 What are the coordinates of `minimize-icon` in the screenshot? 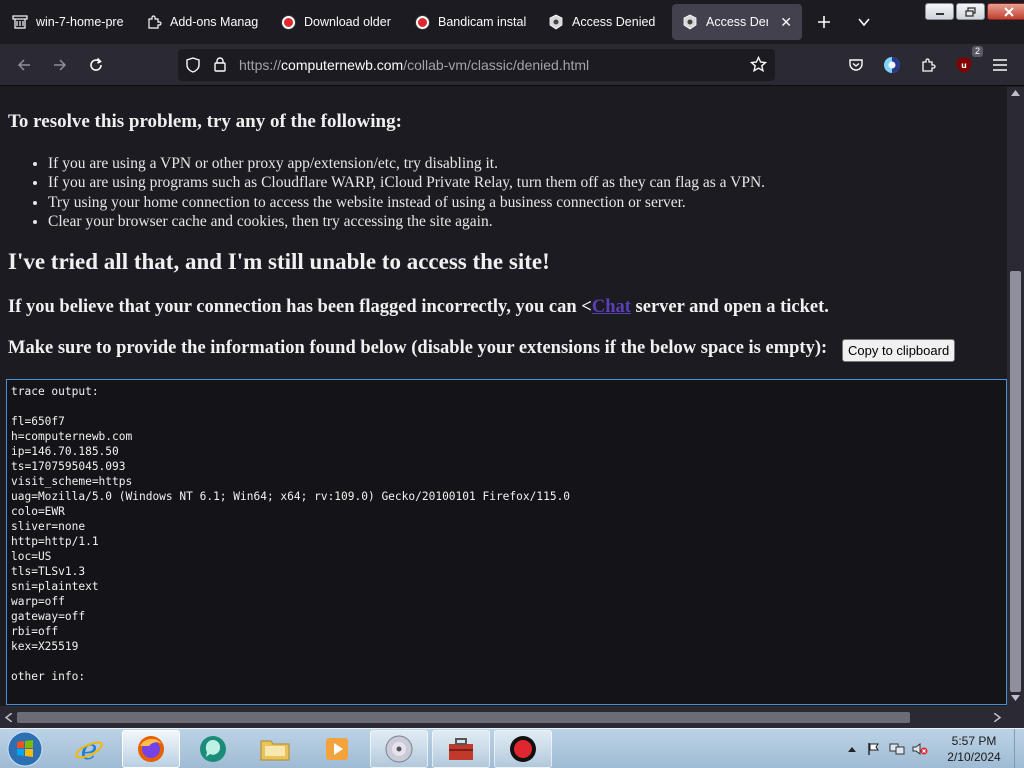 It's located at (939, 13).